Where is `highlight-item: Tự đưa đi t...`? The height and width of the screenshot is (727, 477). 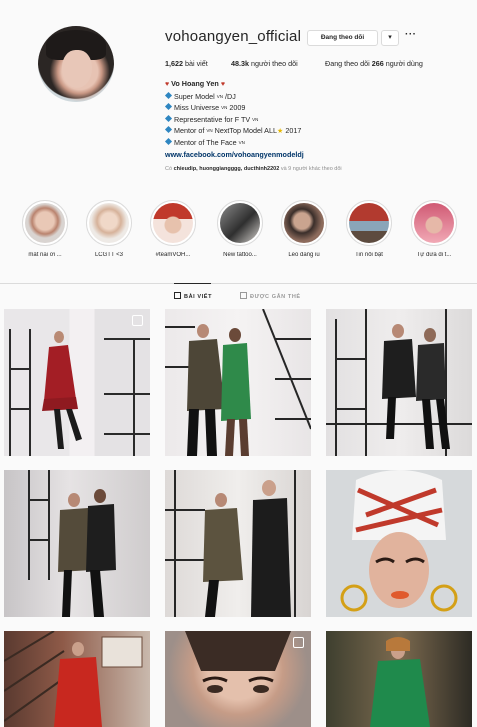
highlight-item: Tự đưa đi t... is located at coordinates (434, 229).